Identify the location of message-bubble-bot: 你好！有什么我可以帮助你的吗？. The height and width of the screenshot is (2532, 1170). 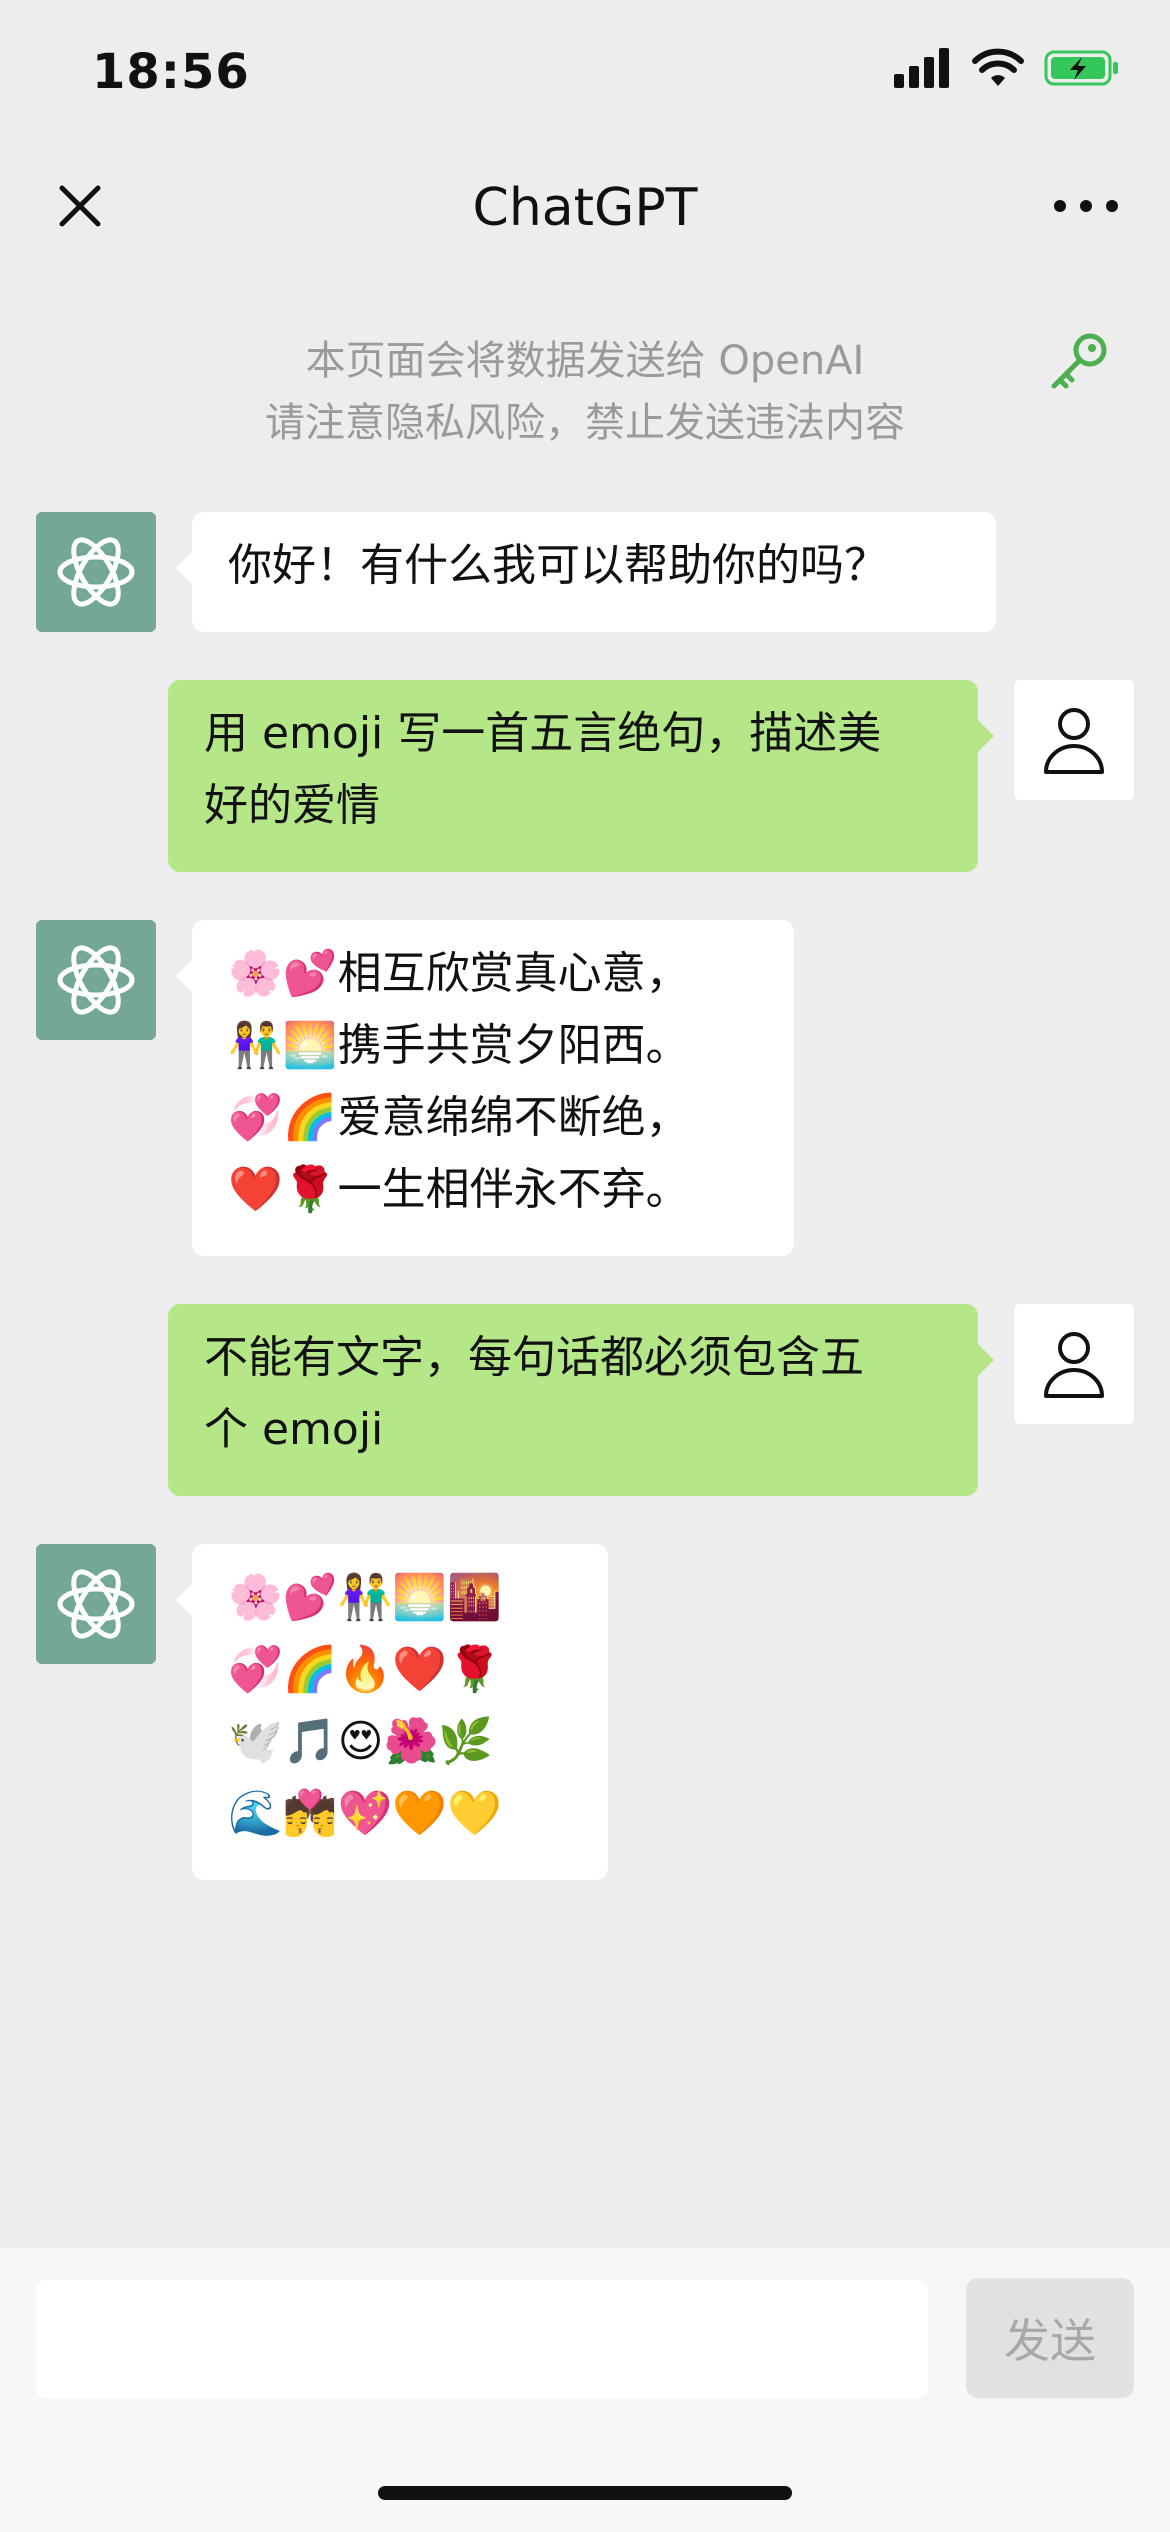
(586, 572).